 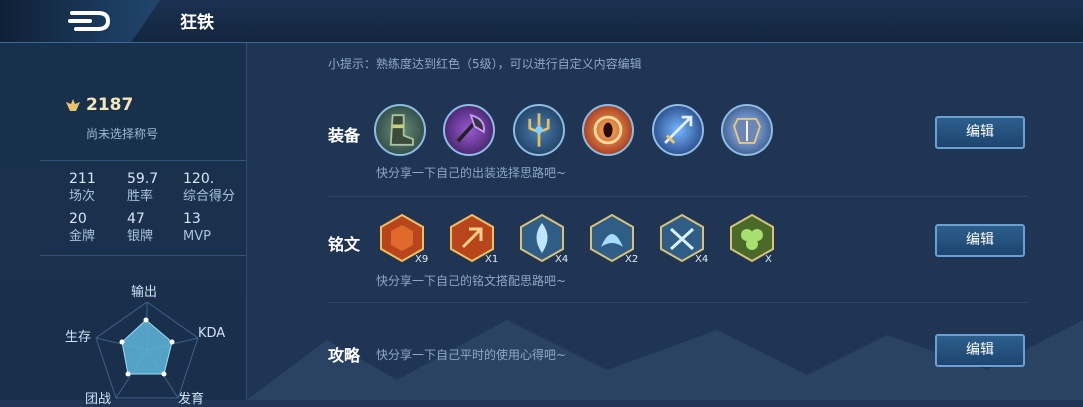 What do you see at coordinates (197, 227) in the screenshot?
I see `stat-mvp: 13 MVP` at bounding box center [197, 227].